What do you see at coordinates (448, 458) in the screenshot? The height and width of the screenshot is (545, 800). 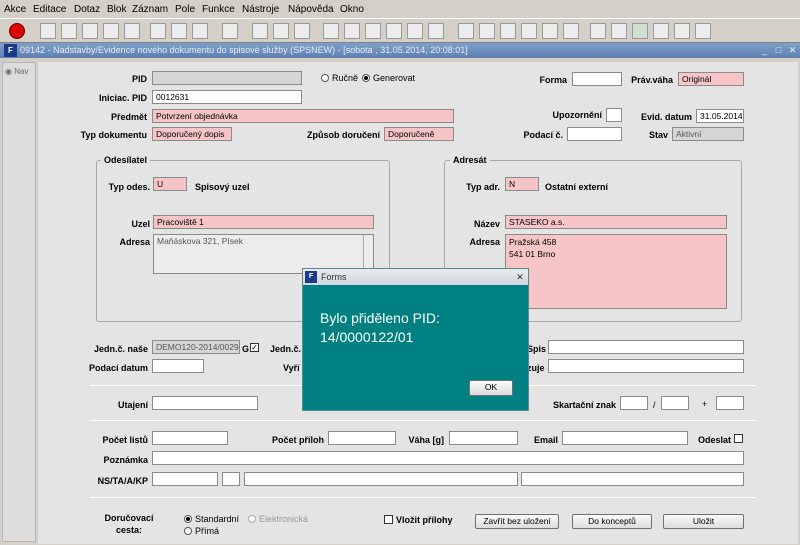 I see `poznamka-field` at bounding box center [448, 458].